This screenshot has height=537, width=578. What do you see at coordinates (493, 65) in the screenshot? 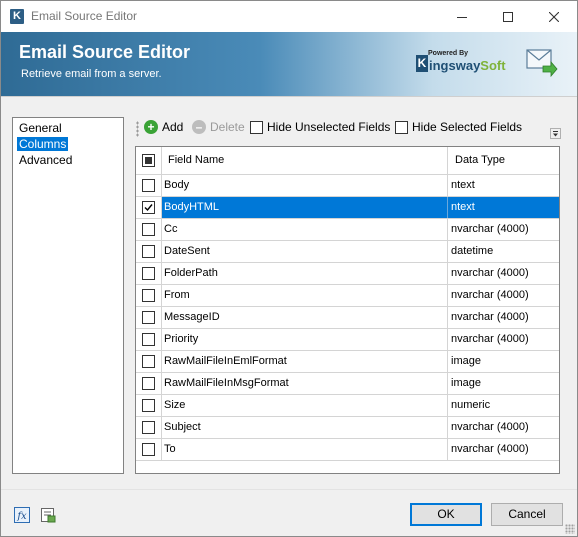
I see `logo-name-accent: Soft` at bounding box center [493, 65].